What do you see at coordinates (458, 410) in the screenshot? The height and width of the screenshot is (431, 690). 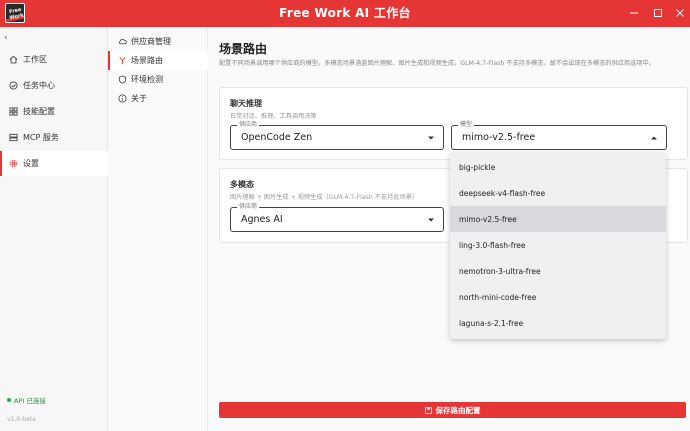 I see `save-button-label: 保存路由配置` at bounding box center [458, 410].